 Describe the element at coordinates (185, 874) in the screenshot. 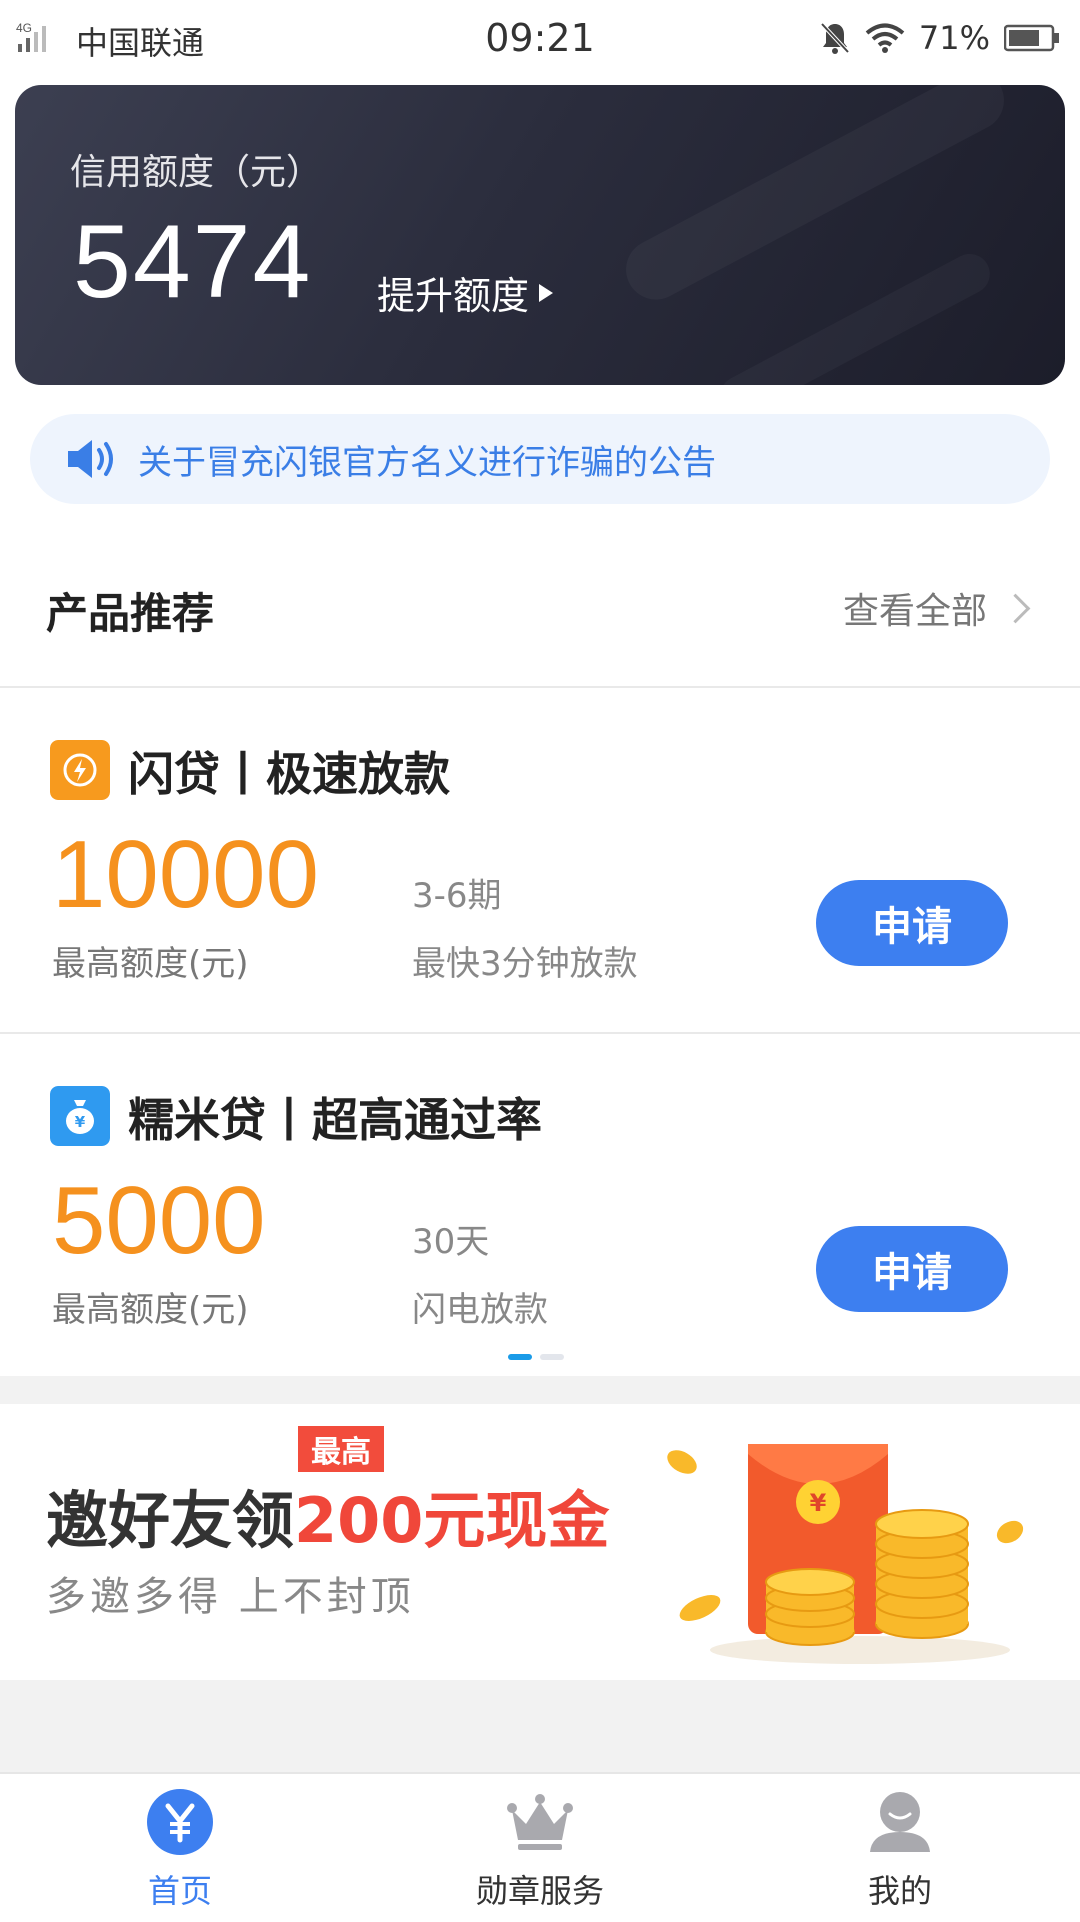

I see `product-max-amount: 10000` at that location.